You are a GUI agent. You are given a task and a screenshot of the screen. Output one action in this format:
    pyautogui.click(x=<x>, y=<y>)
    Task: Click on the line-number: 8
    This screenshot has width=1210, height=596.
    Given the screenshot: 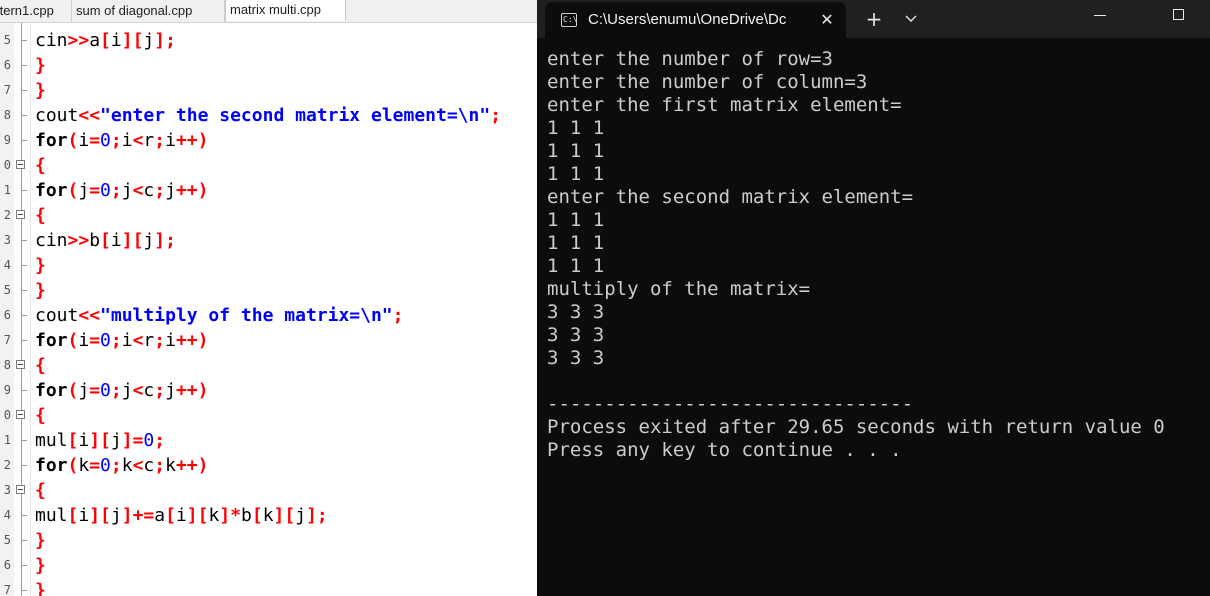 What is the action you would take?
    pyautogui.click(x=7, y=115)
    